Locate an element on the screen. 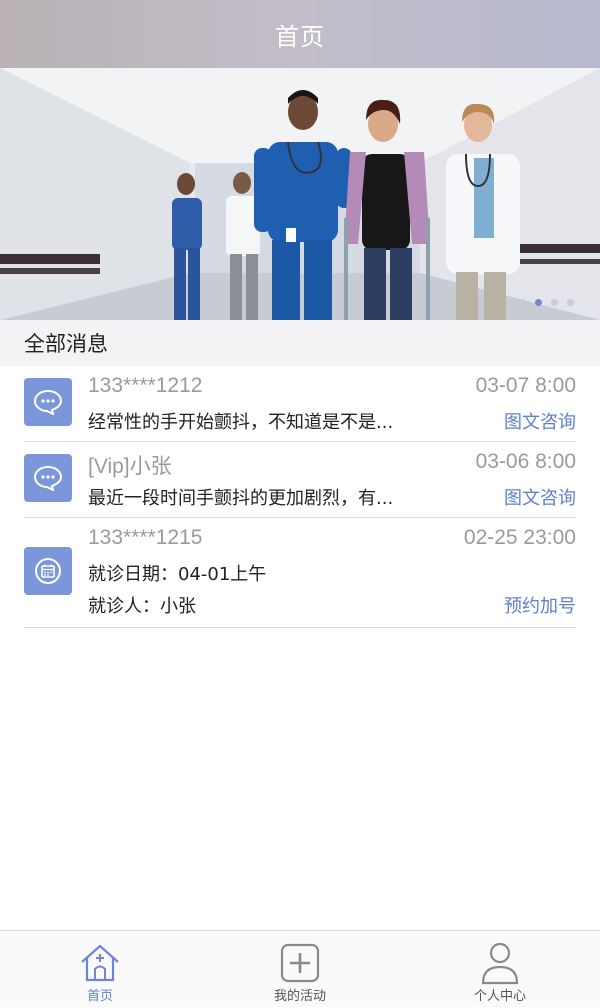  carousel-dot-active is located at coordinates (538, 302).